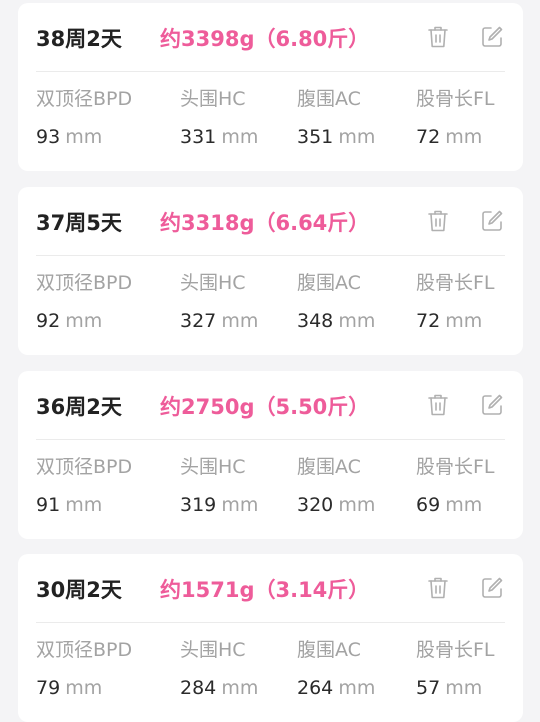 The width and height of the screenshot is (540, 722). I want to click on metric-value: 92, so click(48, 321).